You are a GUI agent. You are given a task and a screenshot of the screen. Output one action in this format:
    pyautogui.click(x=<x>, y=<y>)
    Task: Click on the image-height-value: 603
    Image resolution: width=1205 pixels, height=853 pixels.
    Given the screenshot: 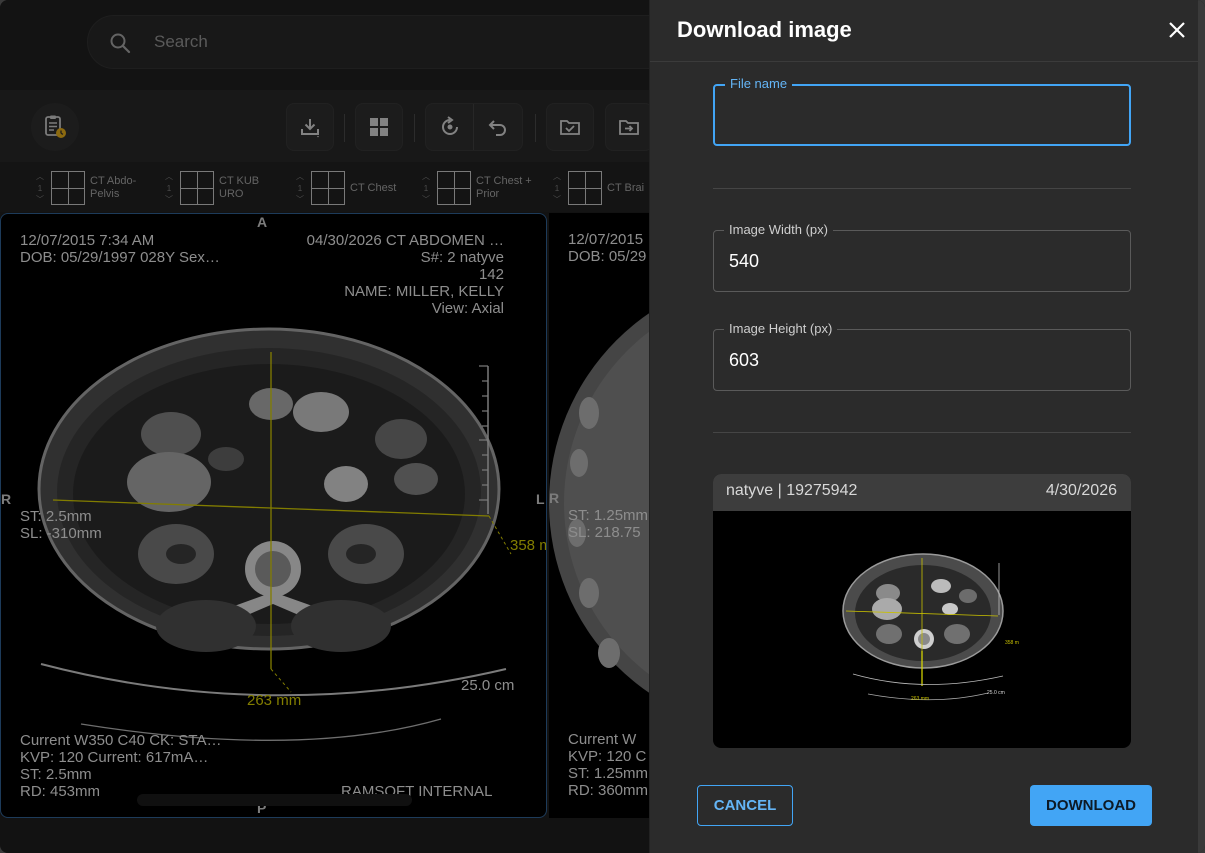 What is the action you would take?
    pyautogui.click(x=744, y=360)
    